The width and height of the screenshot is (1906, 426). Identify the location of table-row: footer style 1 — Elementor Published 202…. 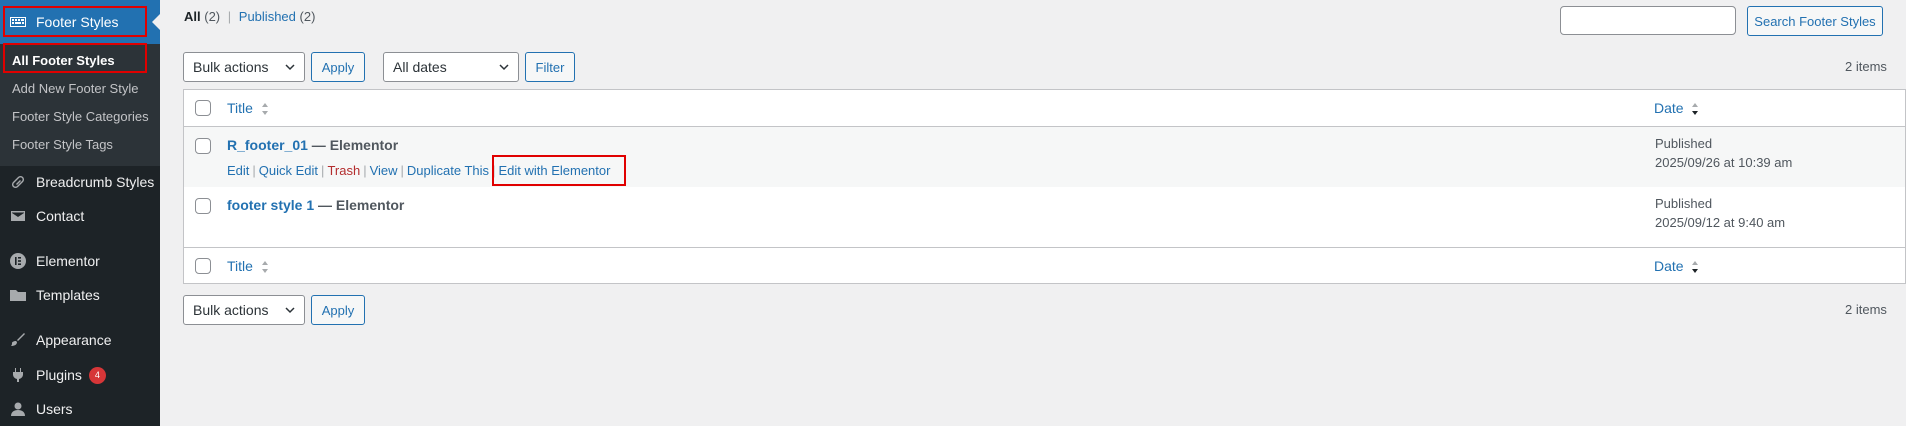
(1044, 217).